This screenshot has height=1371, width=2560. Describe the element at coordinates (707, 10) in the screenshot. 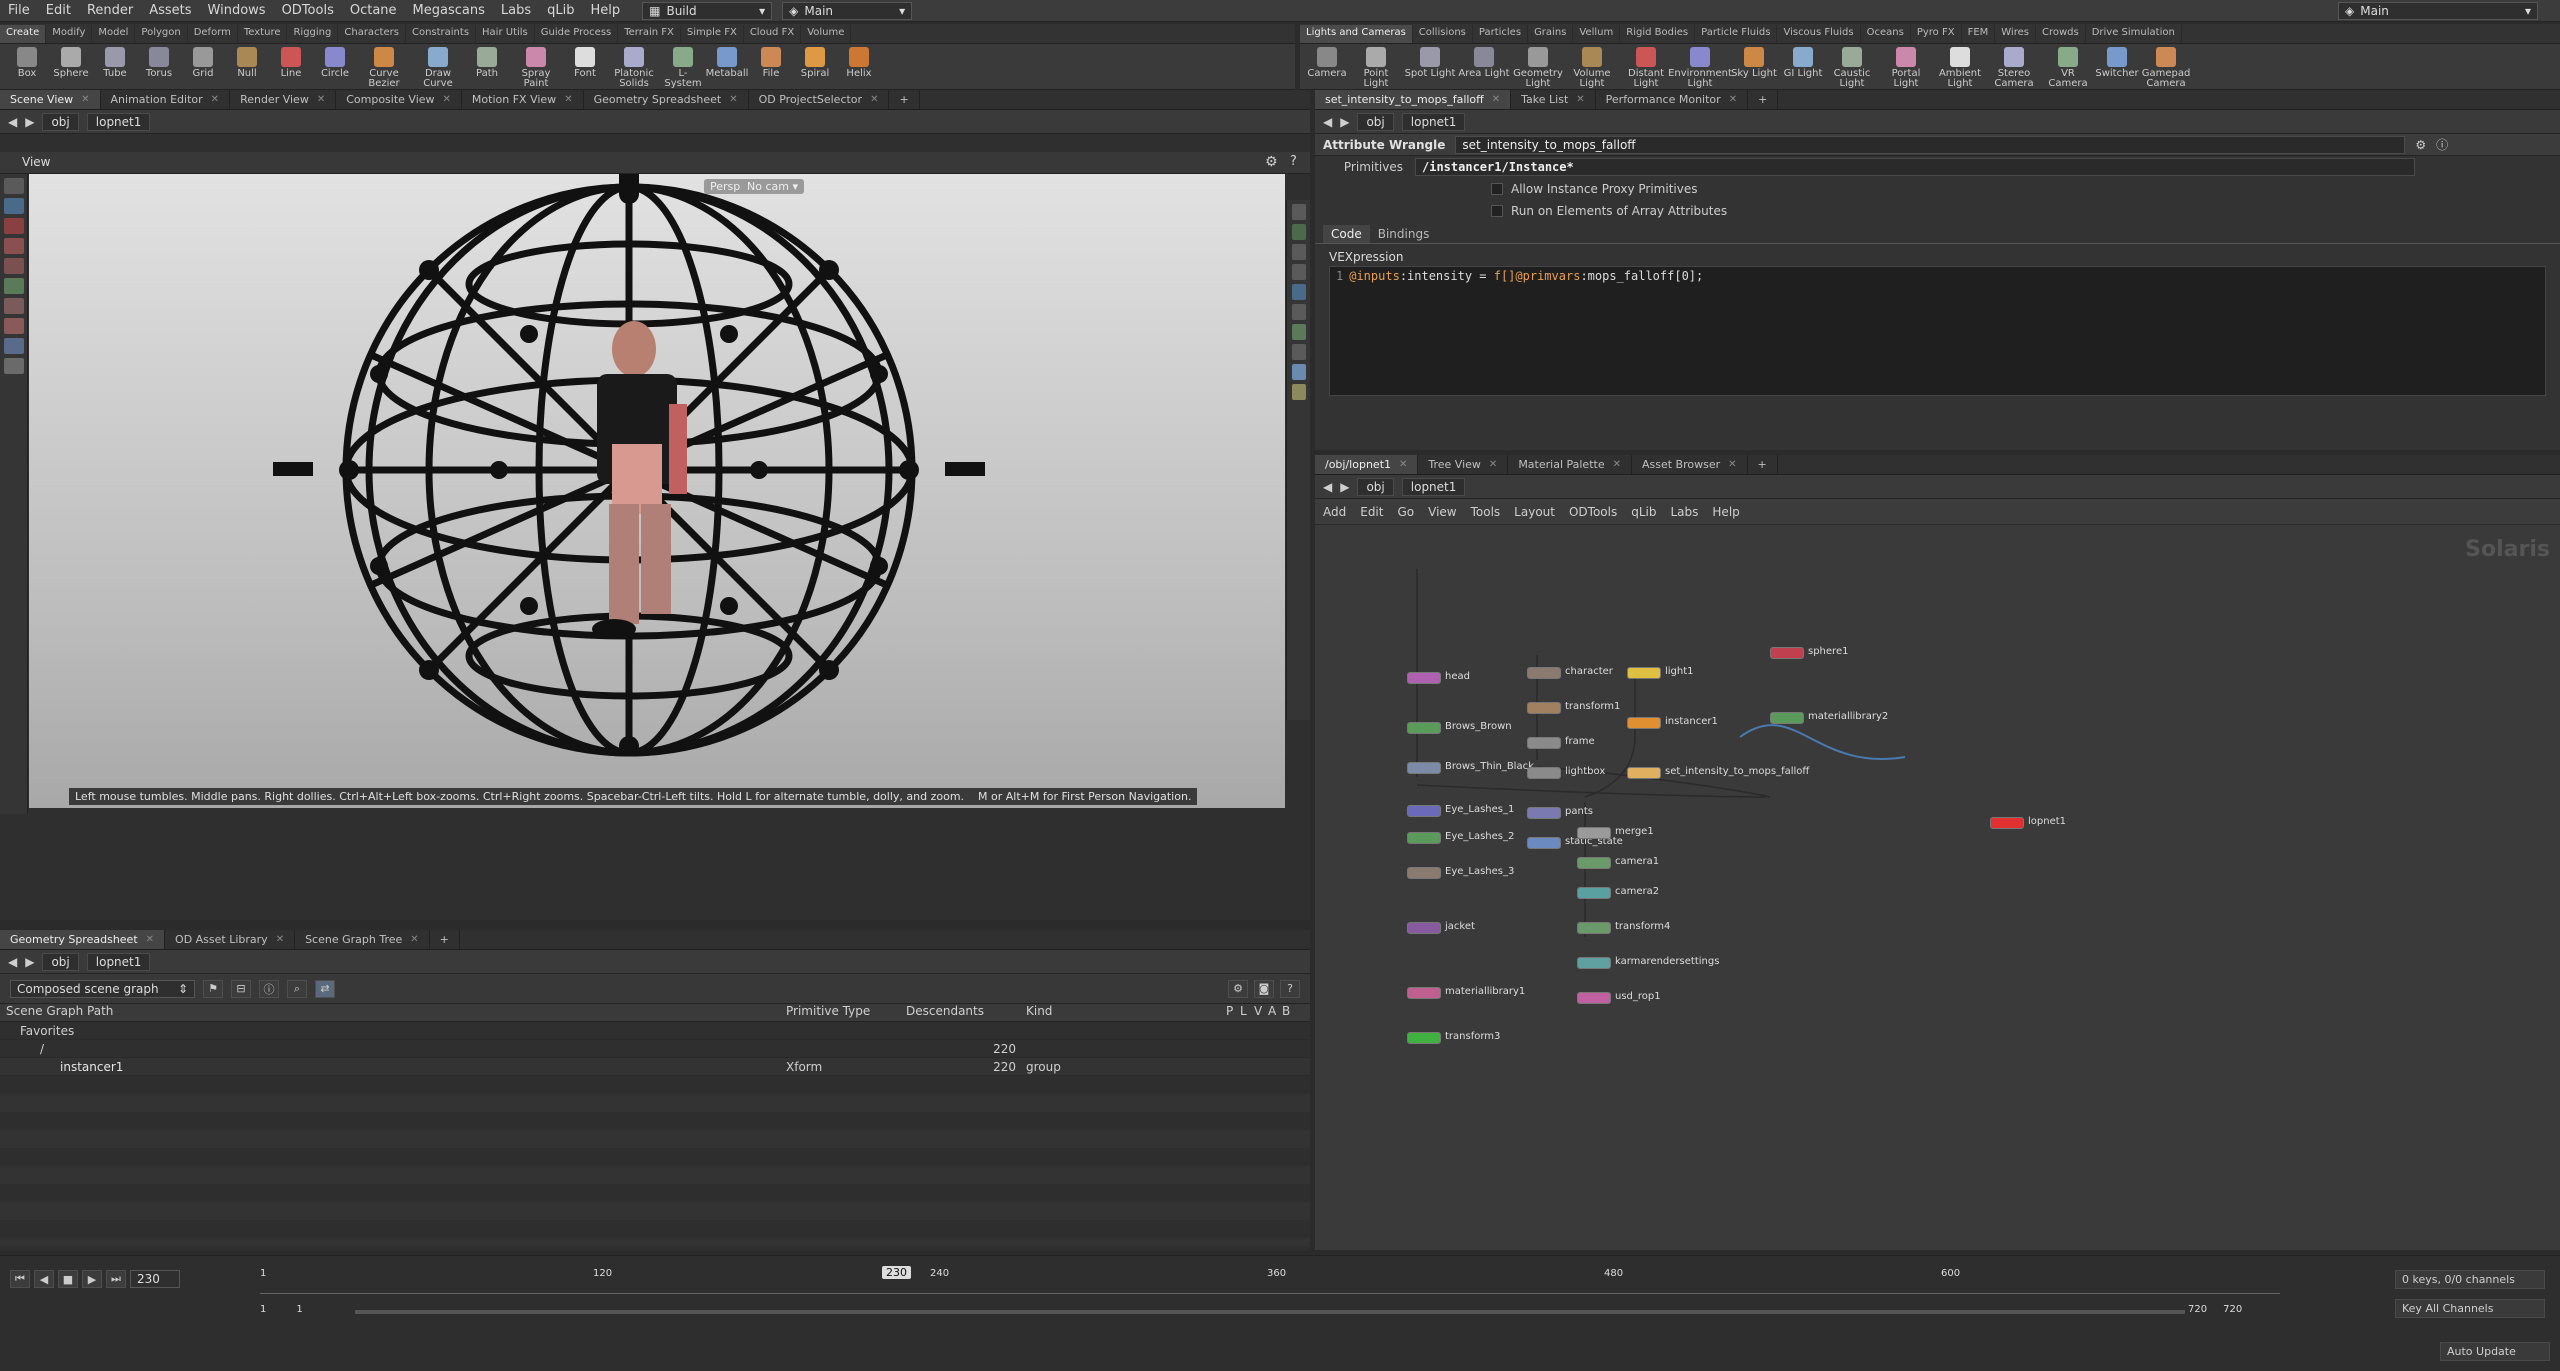

I see `desktop-select: ▦ Build ▾` at that location.